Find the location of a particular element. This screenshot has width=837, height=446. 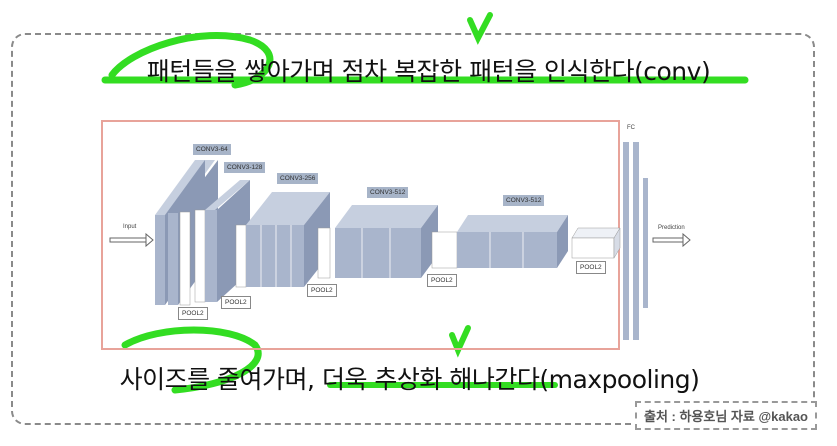

pool-label-5: POOL2 is located at coordinates (591, 267).